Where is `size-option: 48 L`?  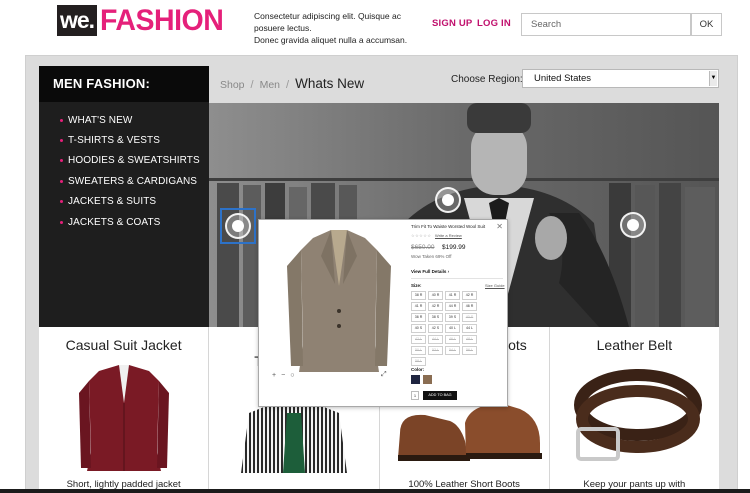 size-option: 48 L is located at coordinates (469, 339).